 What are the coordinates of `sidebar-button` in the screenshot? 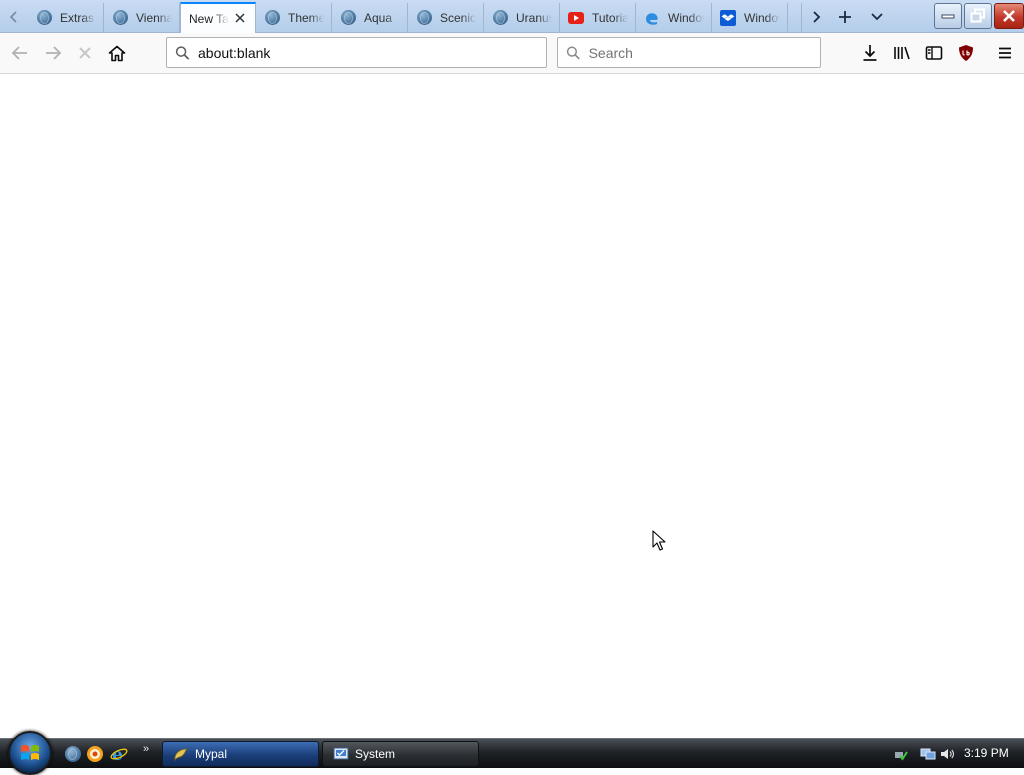 It's located at (934, 53).